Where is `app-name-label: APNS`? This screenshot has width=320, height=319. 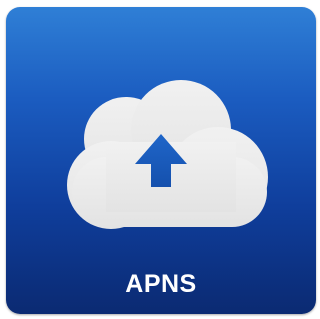
app-name-label: APNS is located at coordinates (161, 284).